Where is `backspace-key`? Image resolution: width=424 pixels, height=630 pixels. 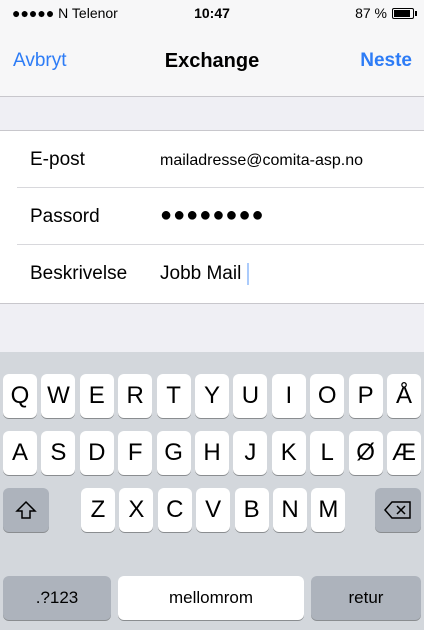
backspace-key is located at coordinates (398, 510).